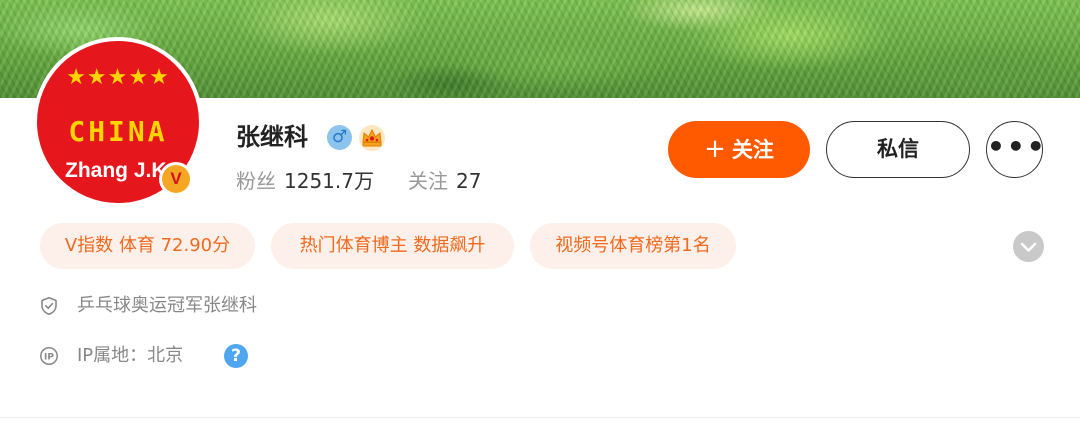 The height and width of the screenshot is (429, 1080). What do you see at coordinates (540, 417) in the screenshot?
I see `divider` at bounding box center [540, 417].